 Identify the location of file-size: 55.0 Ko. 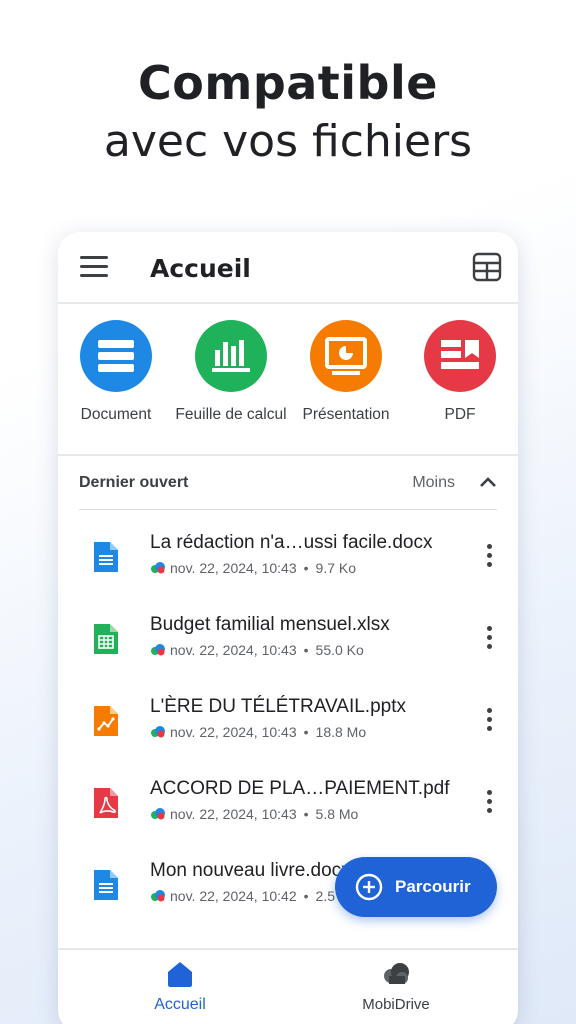
(339, 650).